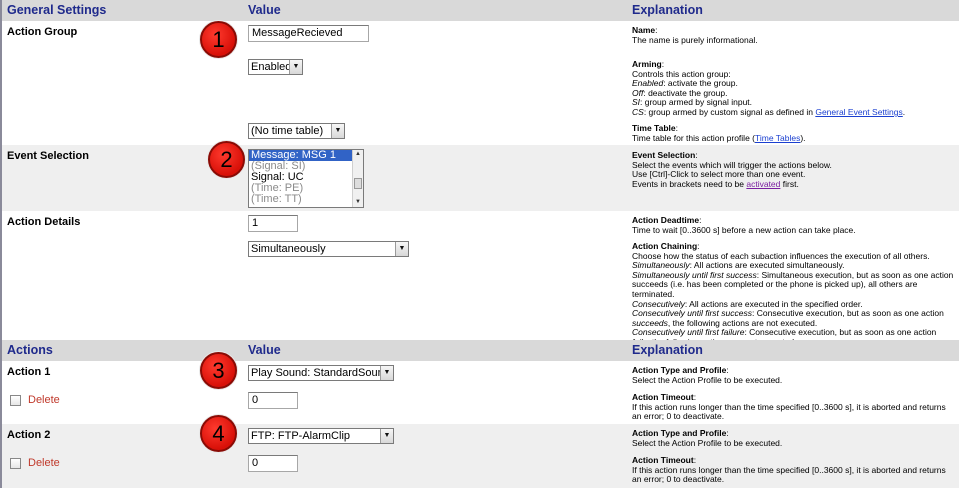 The image size is (959, 488). I want to click on action-1-delete: Delete, so click(35, 400).